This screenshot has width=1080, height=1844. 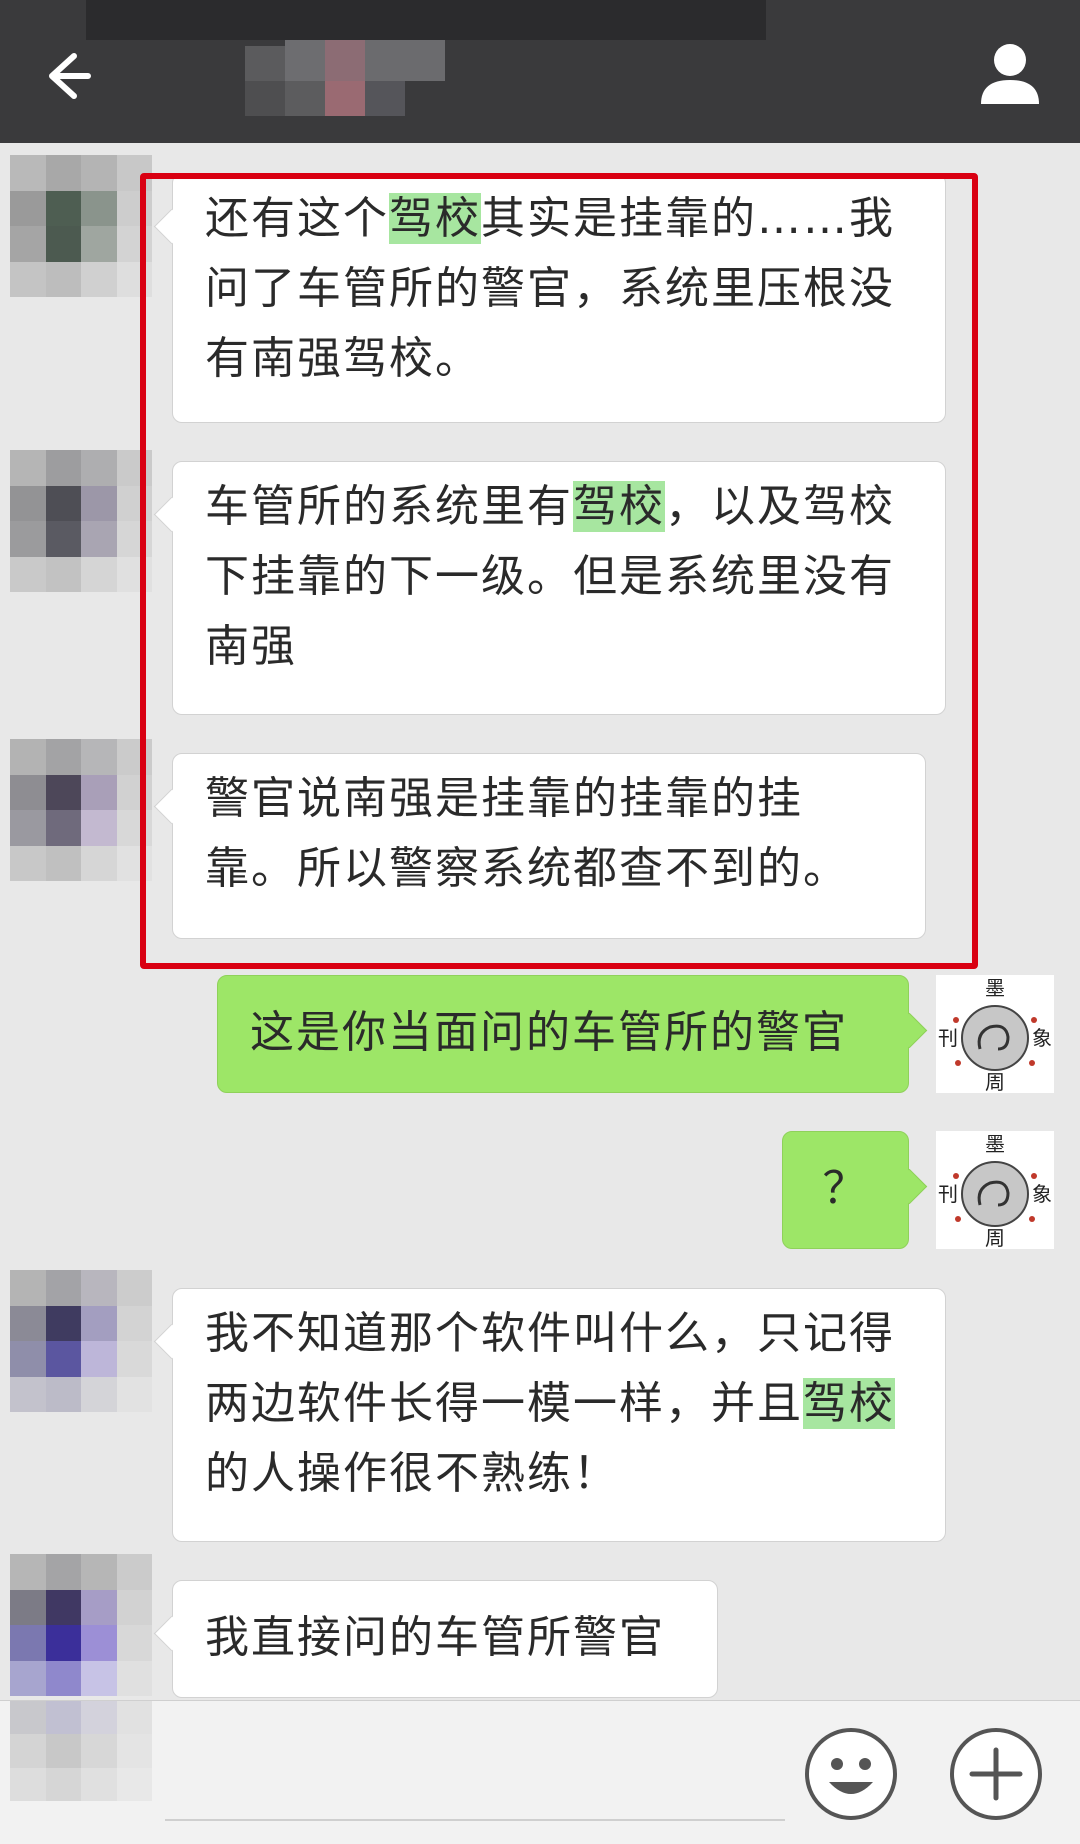 I want to click on more-button, so click(x=996, y=1774).